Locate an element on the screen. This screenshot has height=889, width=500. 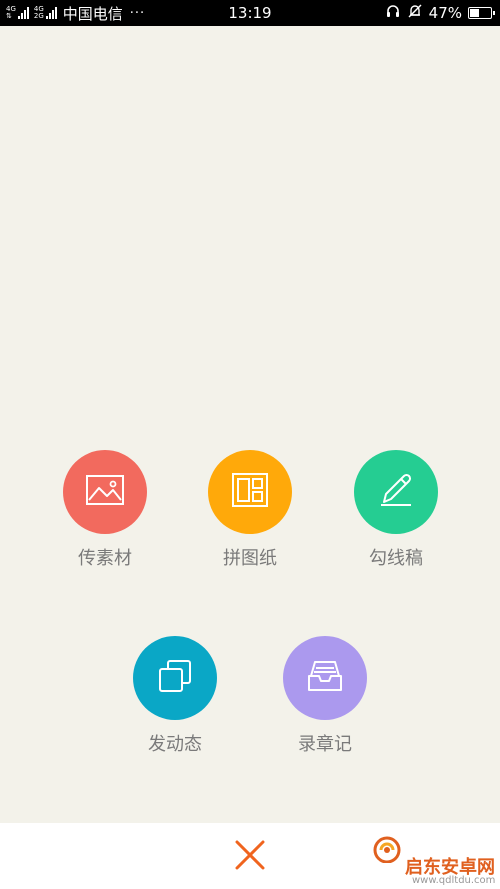
close-button is located at coordinates (250, 857).